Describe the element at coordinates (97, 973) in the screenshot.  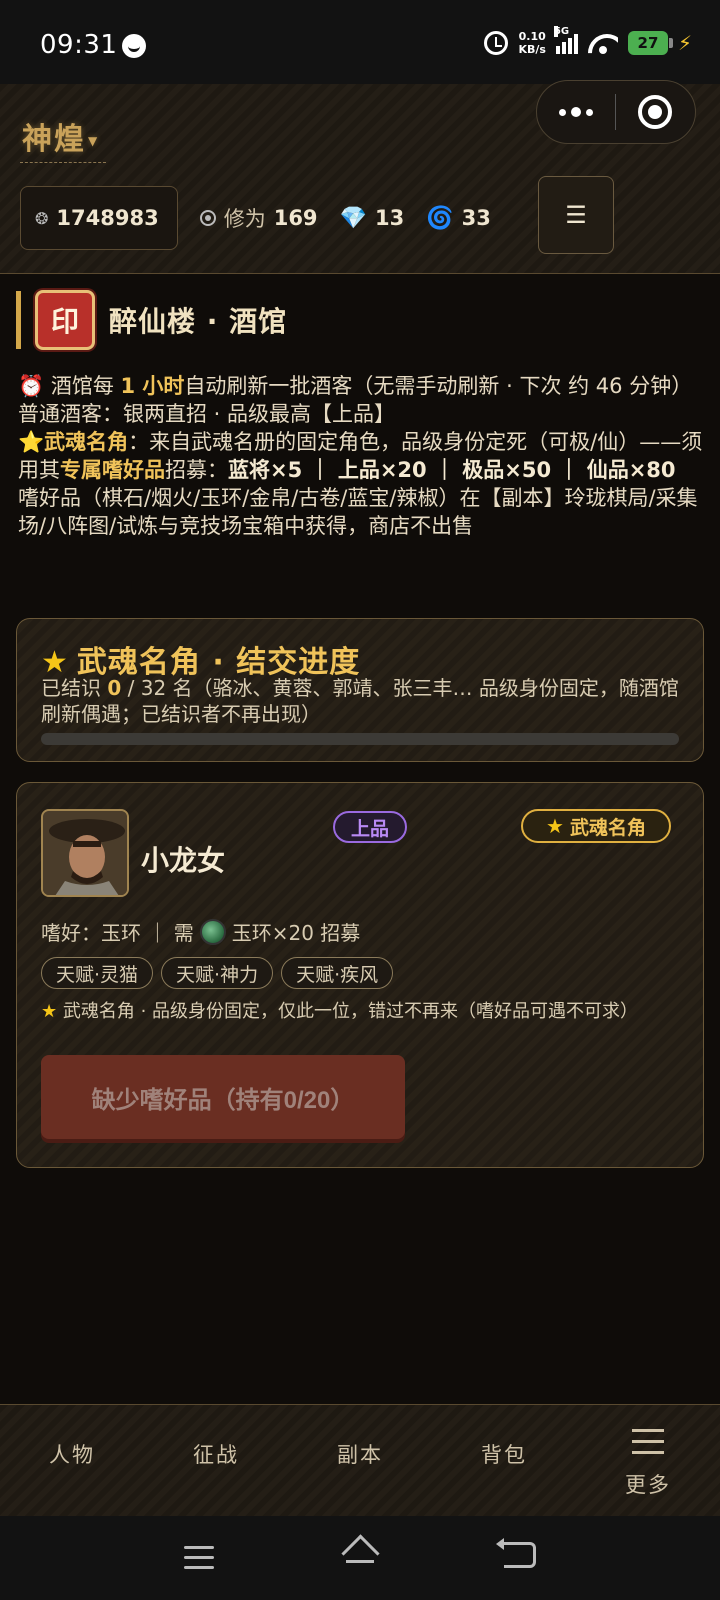
I see `talent-tag: 天赋·灵猫` at that location.